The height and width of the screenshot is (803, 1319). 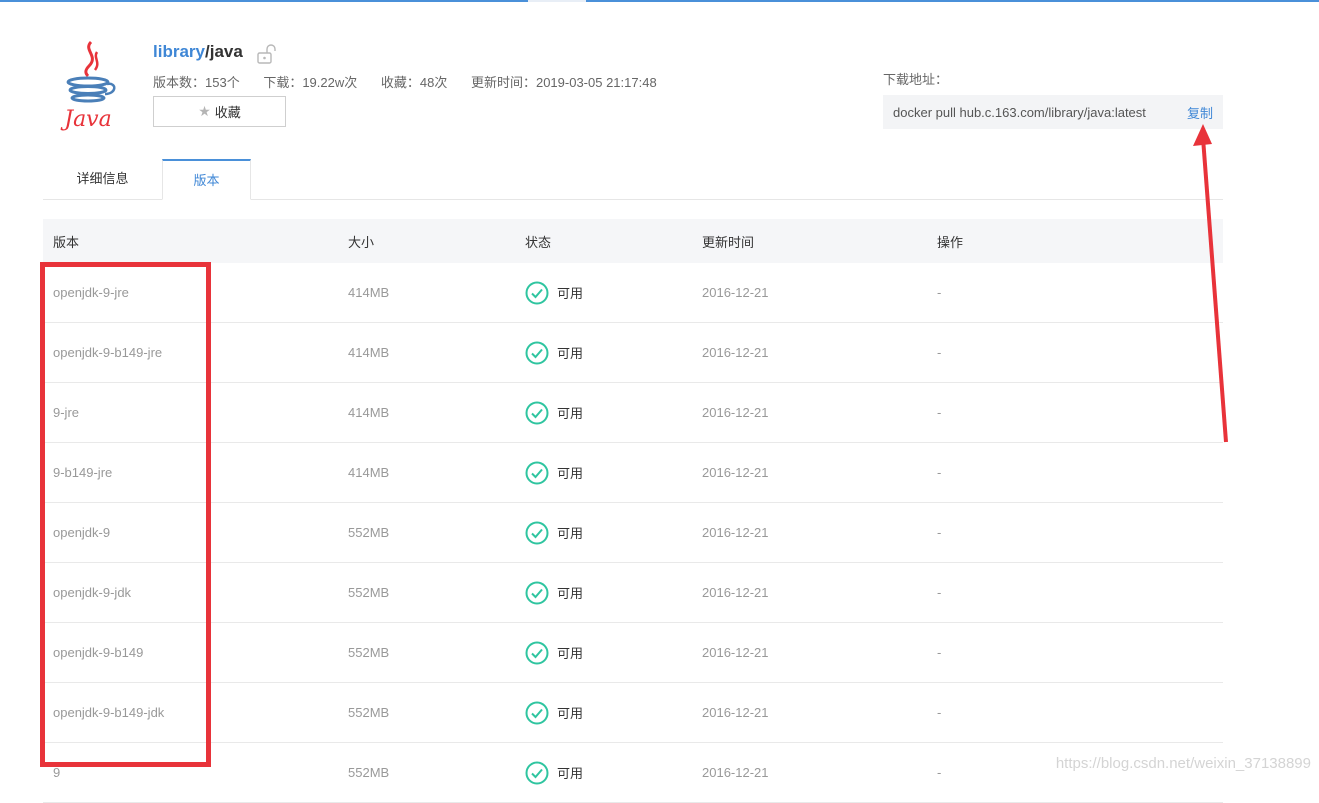 What do you see at coordinates (633, 653) in the screenshot?
I see `table-row: openjdk-9-b149 552MB 可用 2016-12-21 -` at bounding box center [633, 653].